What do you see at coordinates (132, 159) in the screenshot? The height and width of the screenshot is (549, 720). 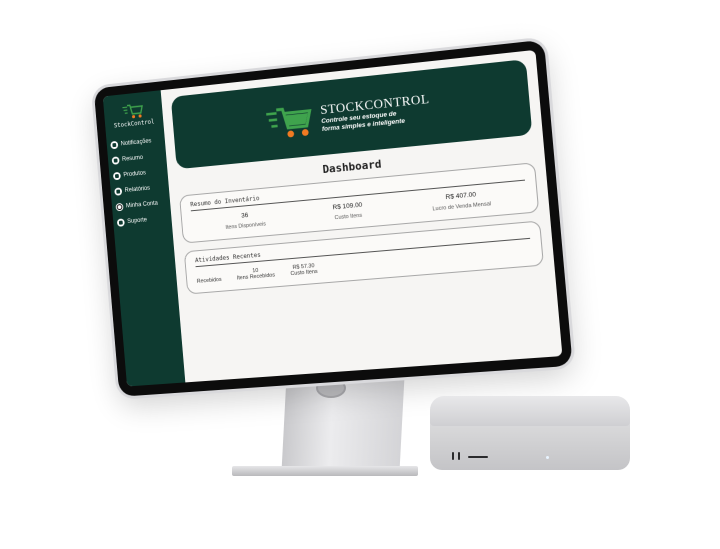 I see `sidebar-item-label: Resumo` at bounding box center [132, 159].